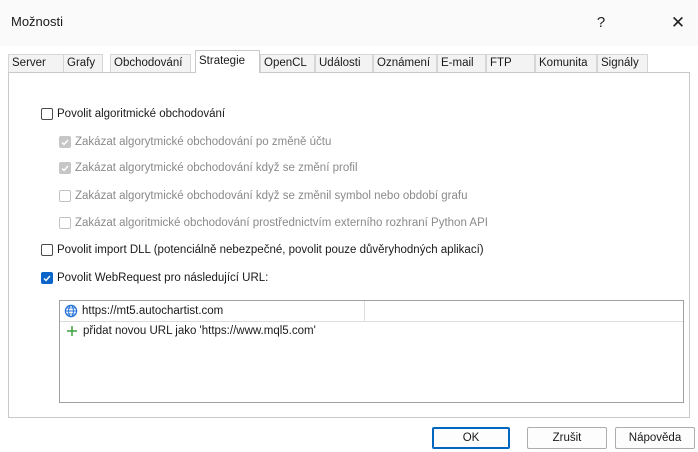 The width and height of the screenshot is (698, 452). I want to click on globe-icon, so click(71, 311).